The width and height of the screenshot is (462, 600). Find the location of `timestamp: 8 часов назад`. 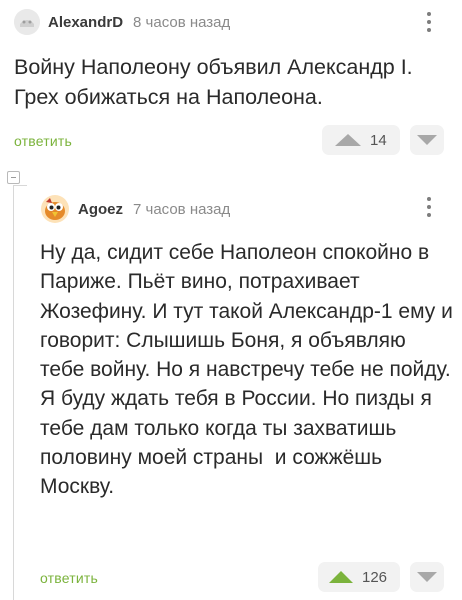

timestamp: 8 часов назад is located at coordinates (182, 22).